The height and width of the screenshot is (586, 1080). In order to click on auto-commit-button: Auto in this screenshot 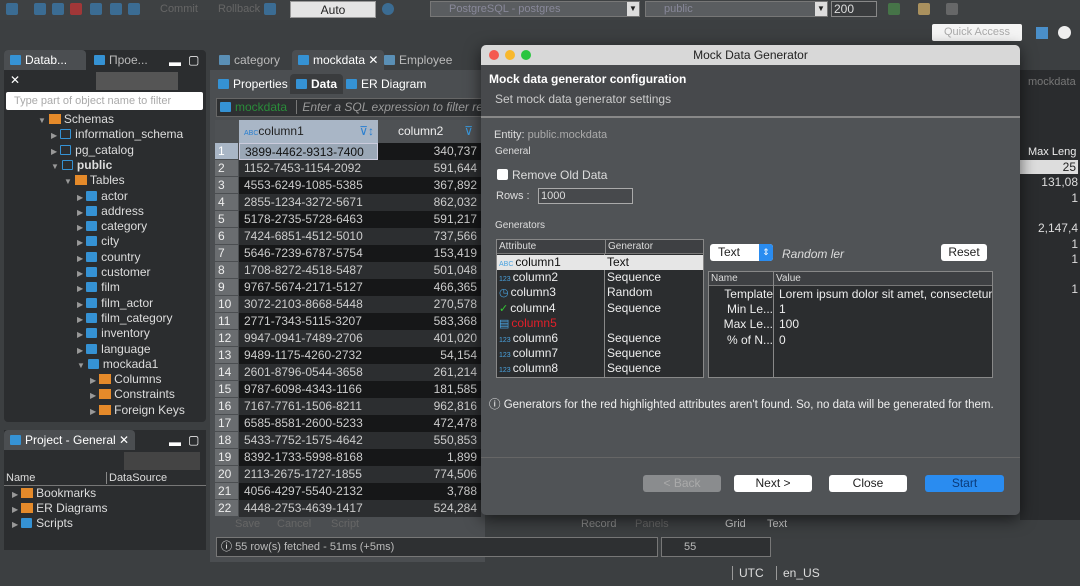, I will do `click(333, 9)`.